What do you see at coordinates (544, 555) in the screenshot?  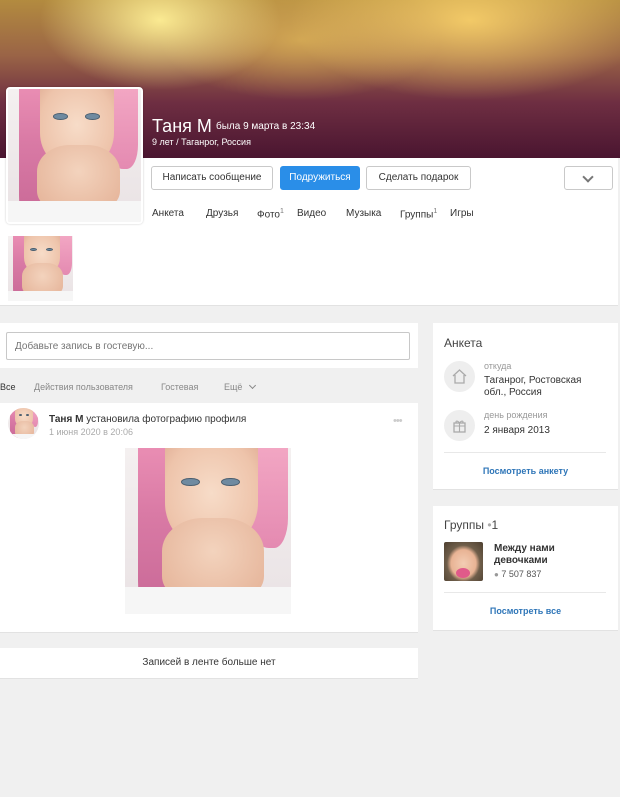 I see `group-name: Между нами девочками` at bounding box center [544, 555].